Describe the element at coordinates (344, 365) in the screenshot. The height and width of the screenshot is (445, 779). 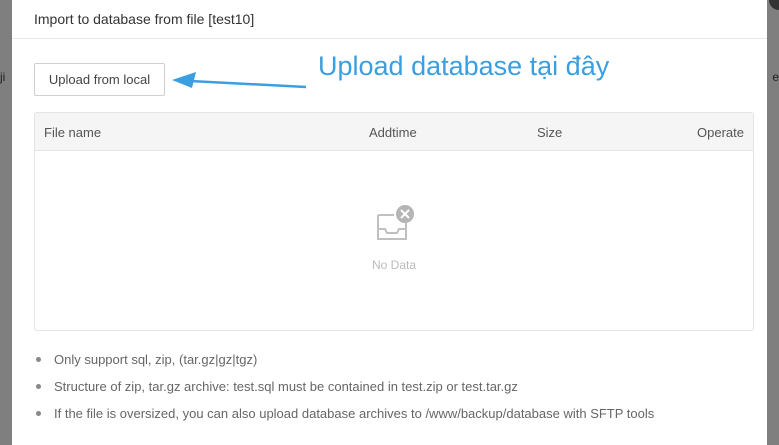
I see `note-item: Only support sql, zip, (tar.gz|gz|tgz)` at that location.